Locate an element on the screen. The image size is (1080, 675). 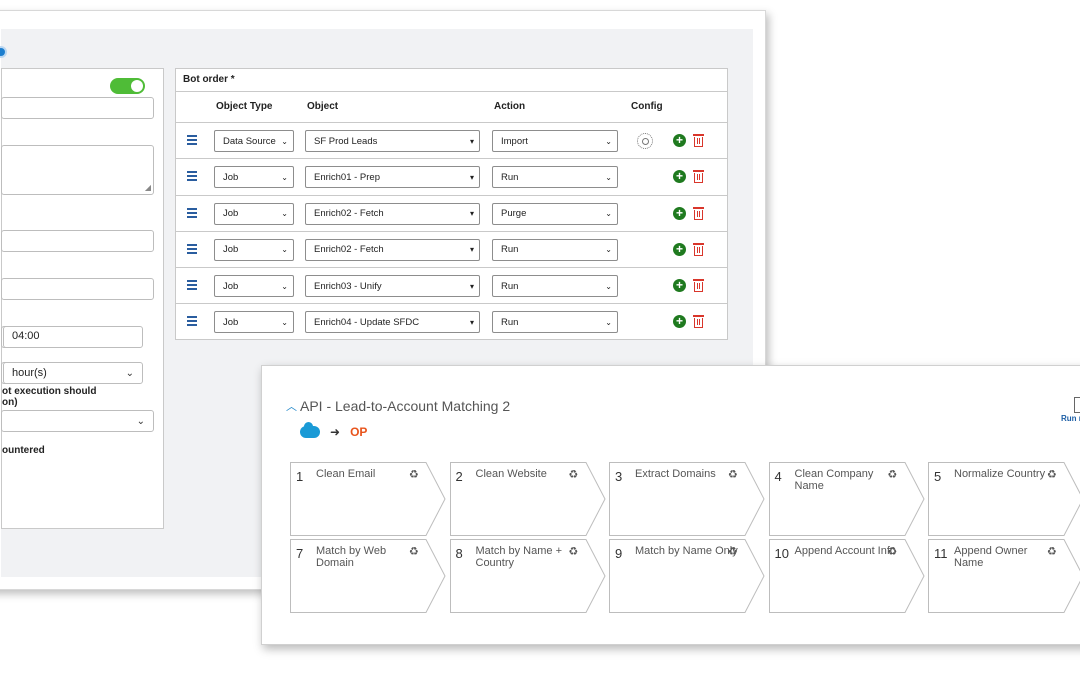
workflow-step: 1 Clean Email ♻ is located at coordinates (368, 499).